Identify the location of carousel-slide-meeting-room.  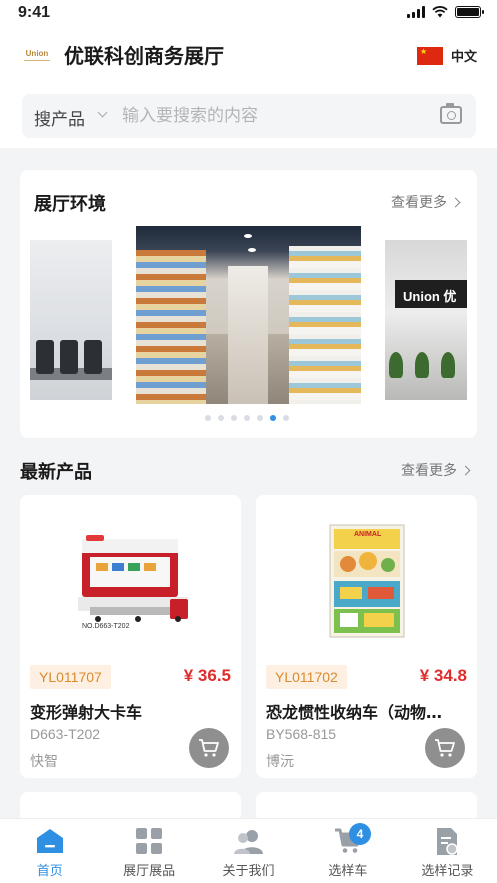
(71, 320).